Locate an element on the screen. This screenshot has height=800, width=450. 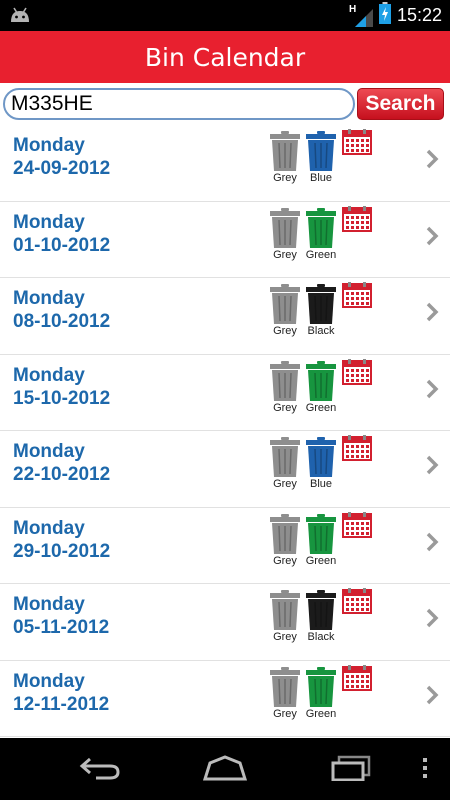
collection-date: 01-10-2012 is located at coordinates (62, 245).